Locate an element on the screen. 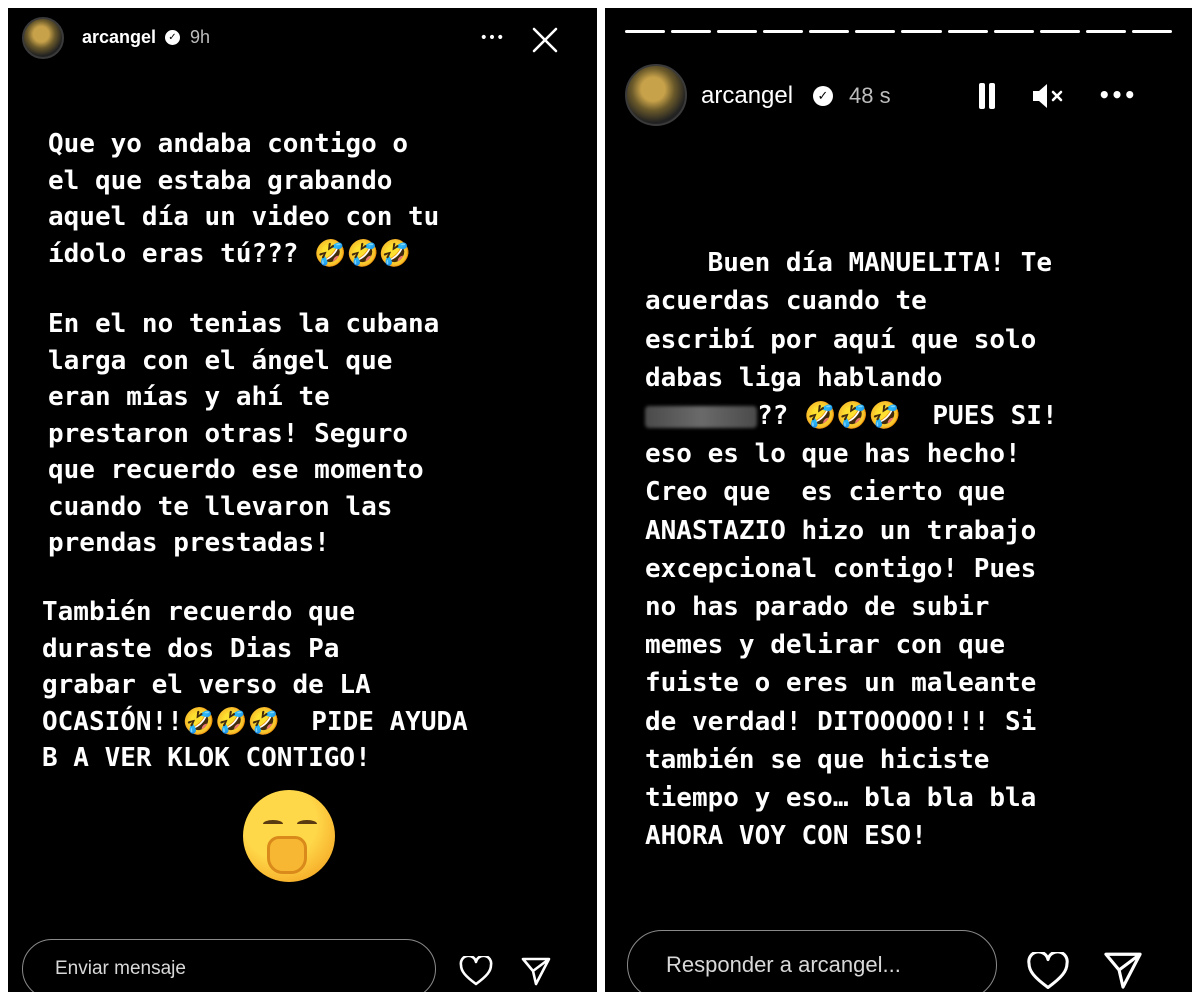 The width and height of the screenshot is (1200, 1000). mute-svg is located at coordinates (1048, 96).